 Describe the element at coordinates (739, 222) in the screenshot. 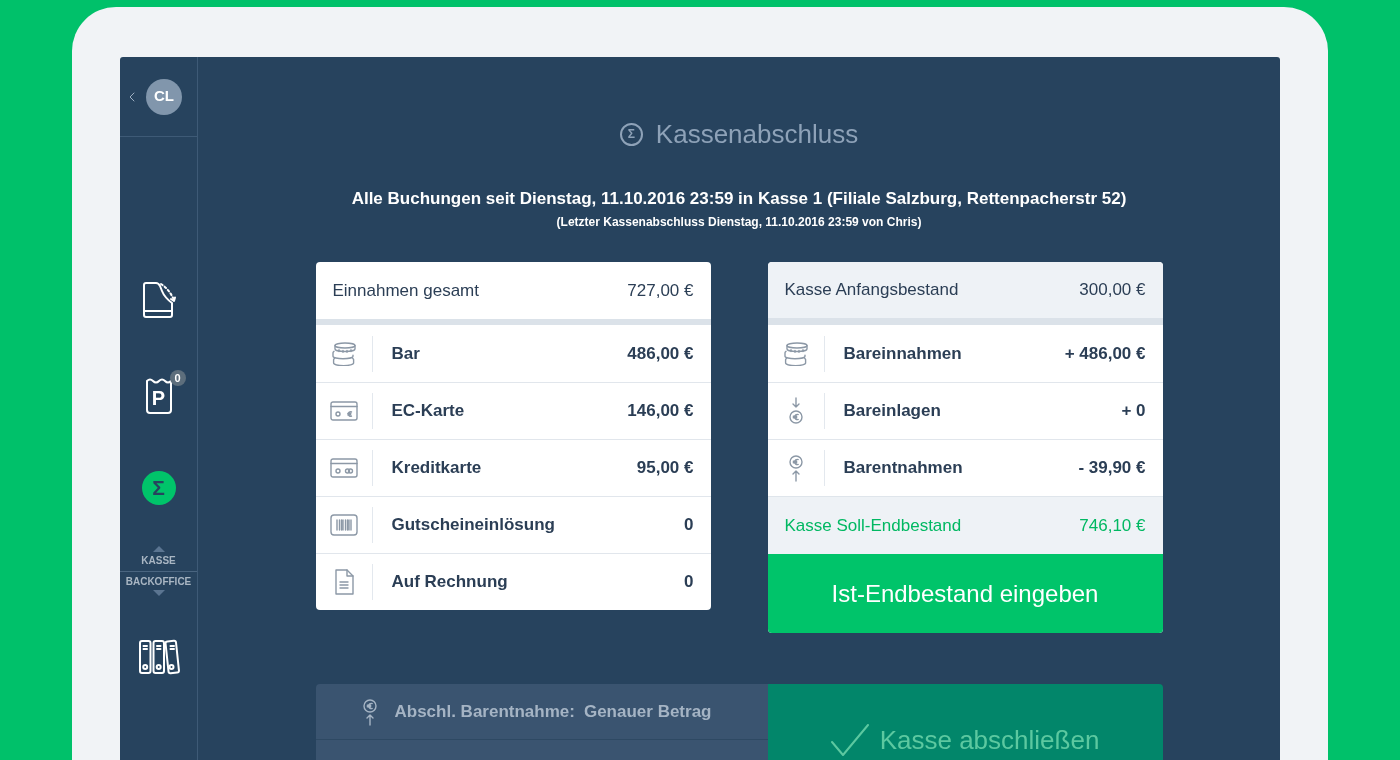

I see `last-closing-note: (Letzter Kassenabschluss Dienstag, 11.10.2016 23:59 von Chris)` at that location.